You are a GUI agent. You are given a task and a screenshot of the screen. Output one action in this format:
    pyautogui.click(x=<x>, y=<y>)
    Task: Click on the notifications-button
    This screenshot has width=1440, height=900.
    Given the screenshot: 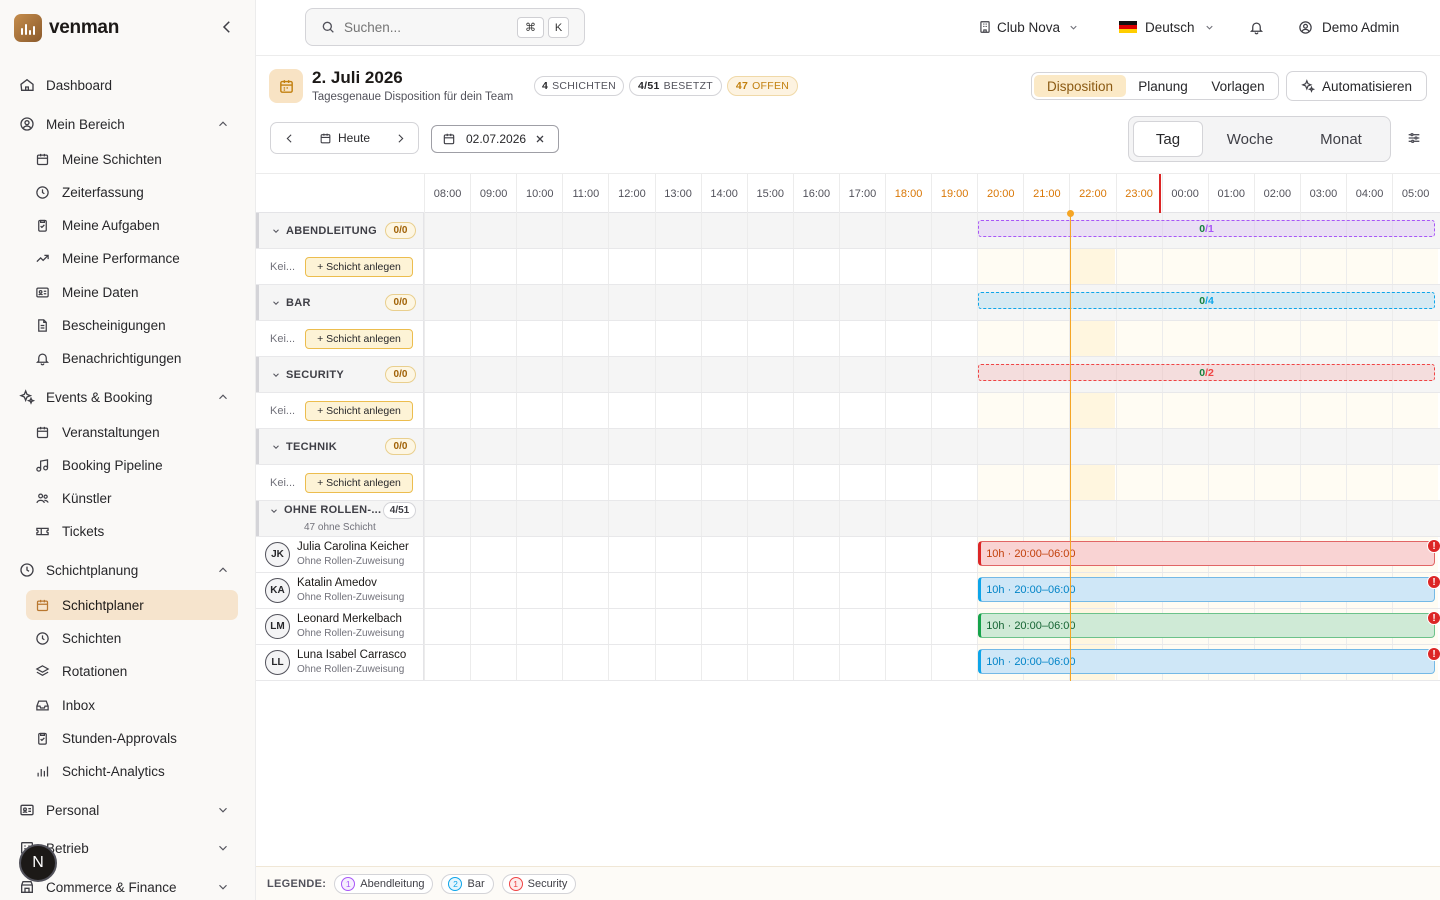 What is the action you would take?
    pyautogui.click(x=1256, y=27)
    